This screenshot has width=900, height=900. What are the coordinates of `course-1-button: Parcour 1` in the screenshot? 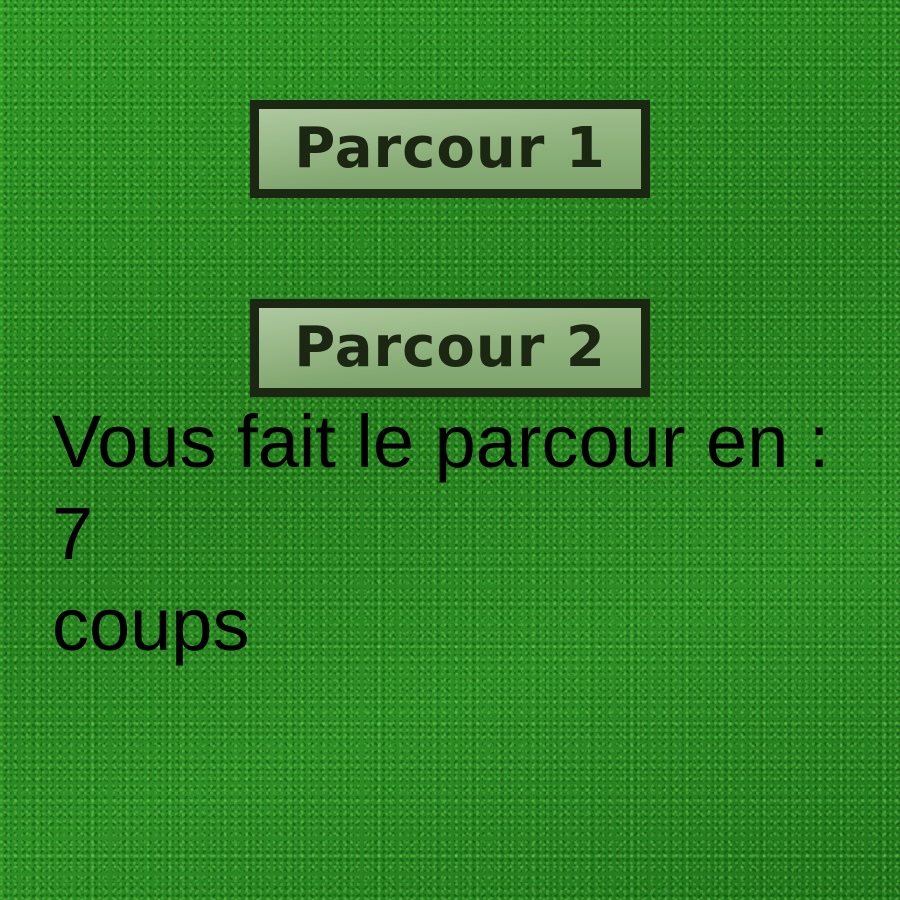 It's located at (450, 149).